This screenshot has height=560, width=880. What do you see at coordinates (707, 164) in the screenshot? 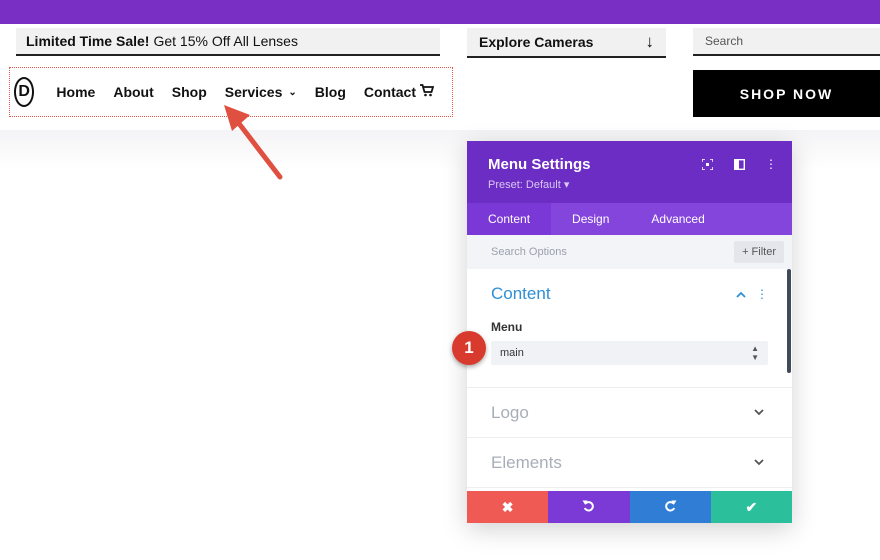
I see `focus-icon` at bounding box center [707, 164].